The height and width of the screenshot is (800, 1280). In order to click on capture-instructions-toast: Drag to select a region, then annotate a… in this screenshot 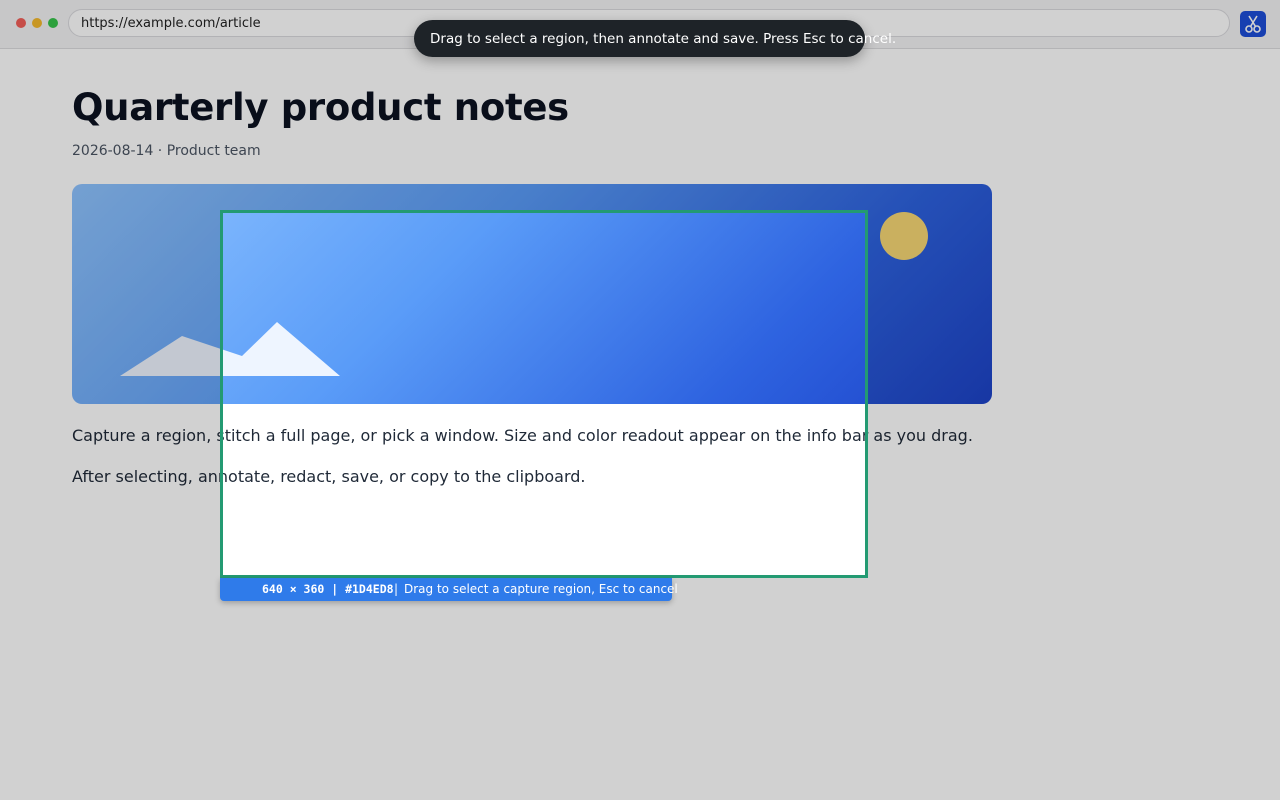, I will do `click(655, 38)`.